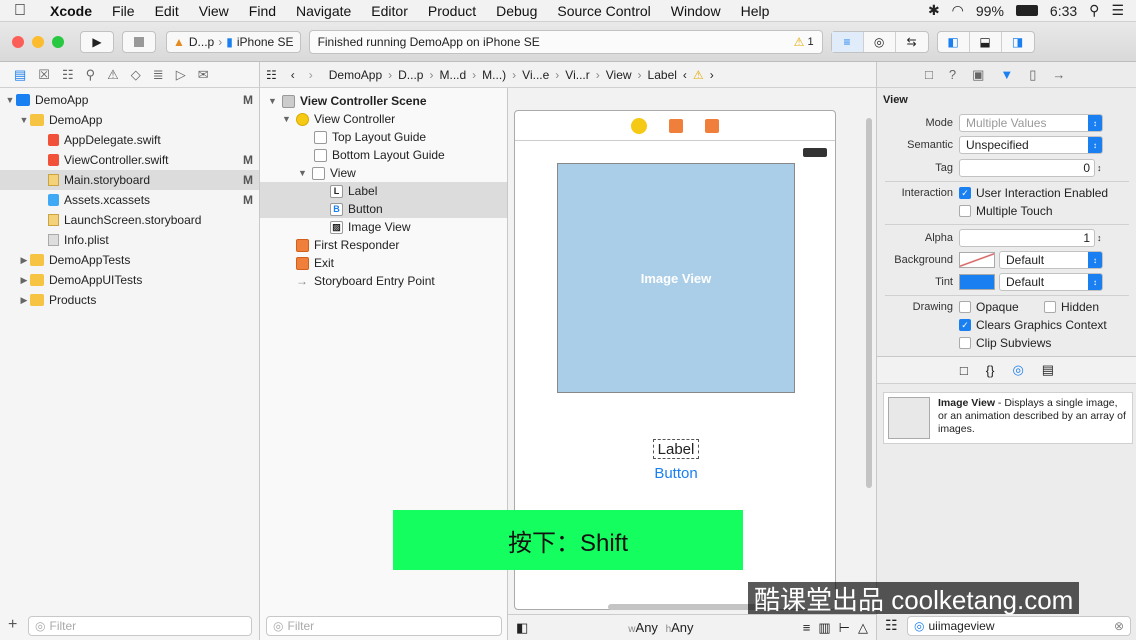 The height and width of the screenshot is (640, 1136). I want to click on bluetooth-icon: ✱, so click(934, 10).